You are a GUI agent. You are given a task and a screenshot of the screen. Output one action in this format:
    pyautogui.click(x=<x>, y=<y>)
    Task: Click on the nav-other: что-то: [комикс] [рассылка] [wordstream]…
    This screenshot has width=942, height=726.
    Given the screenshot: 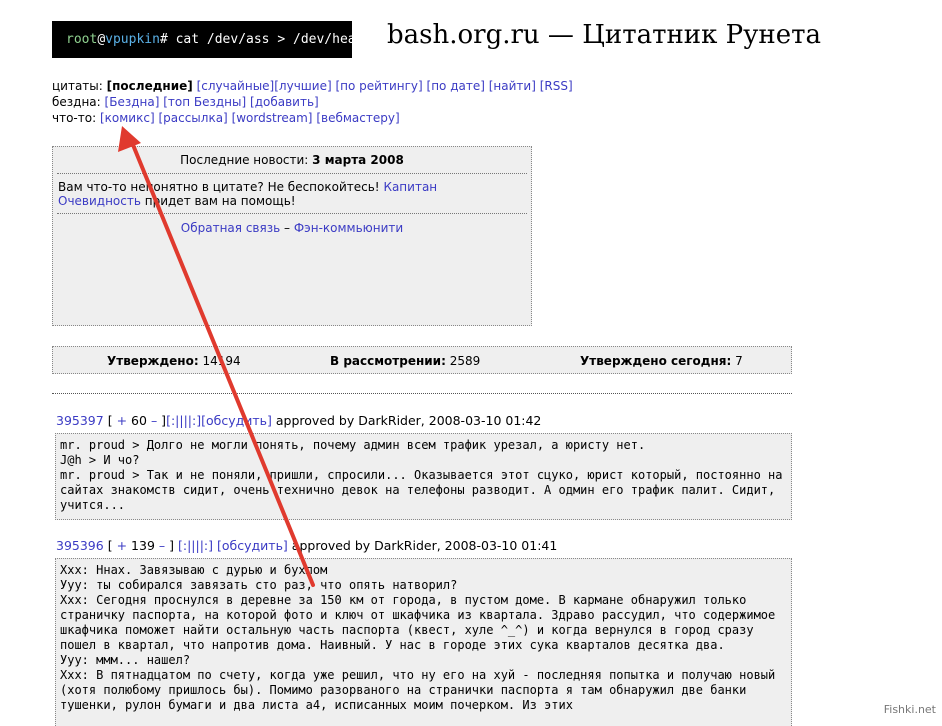 What is the action you would take?
    pyautogui.click(x=226, y=118)
    